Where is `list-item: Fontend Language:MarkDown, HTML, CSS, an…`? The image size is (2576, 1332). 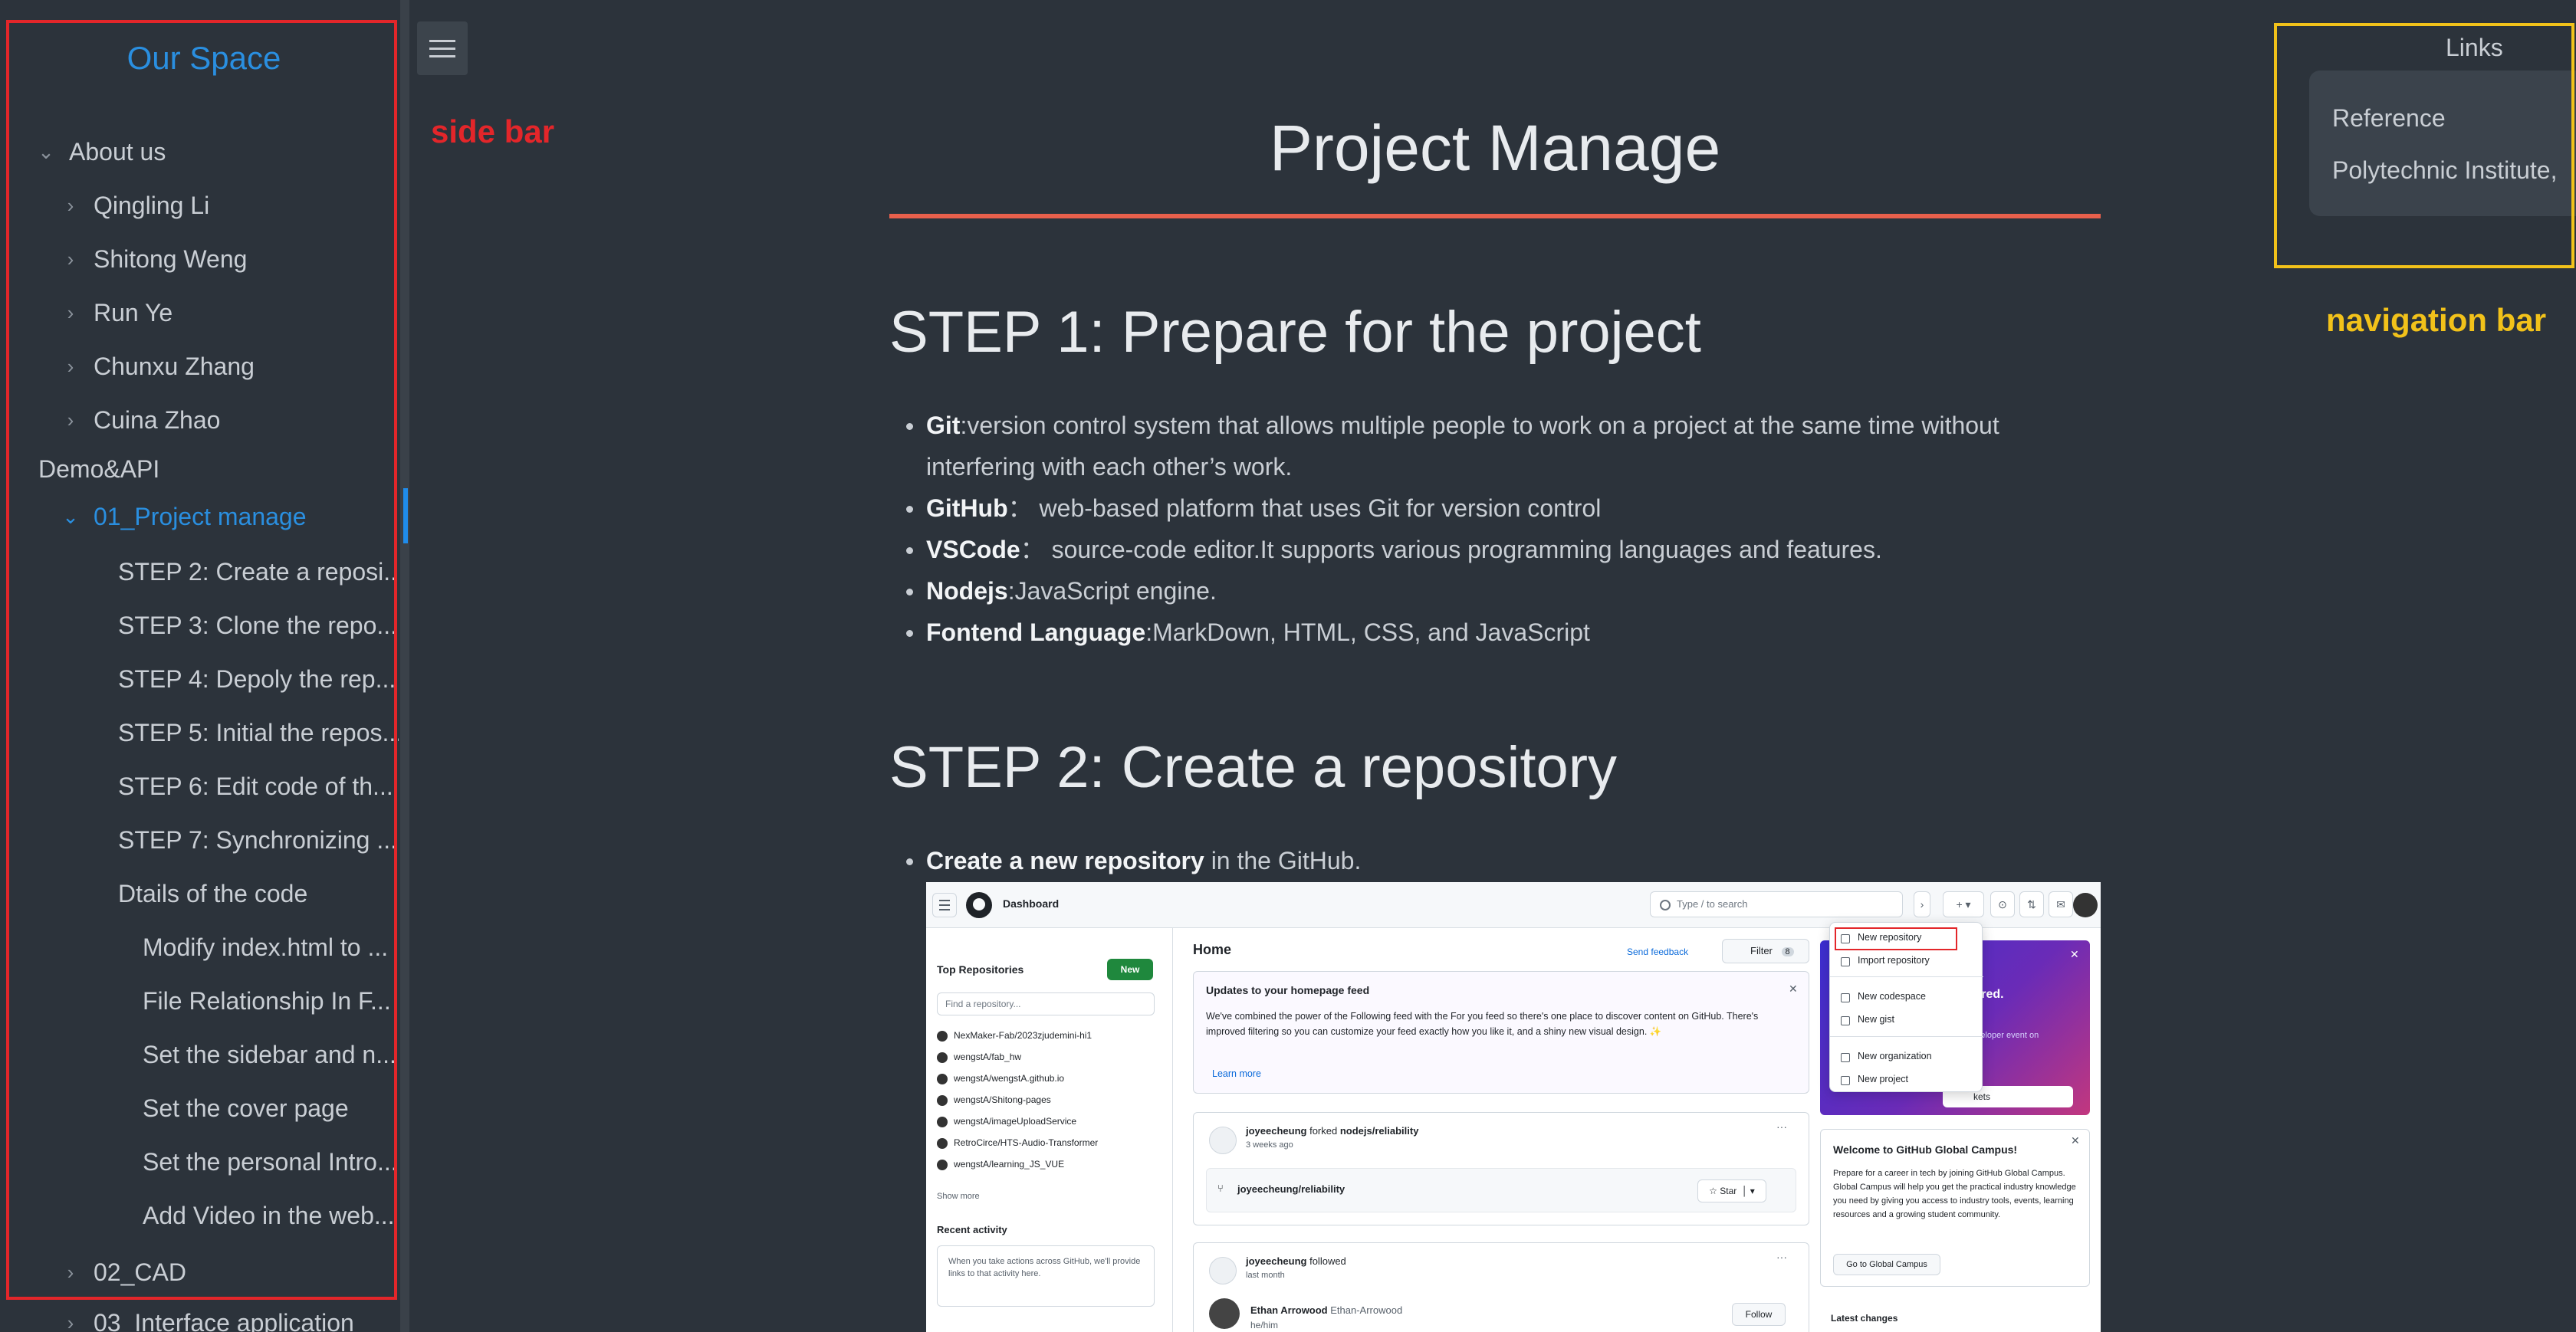 list-item: Fontend Language:MarkDown, HTML, CSS, an… is located at coordinates (1480, 632).